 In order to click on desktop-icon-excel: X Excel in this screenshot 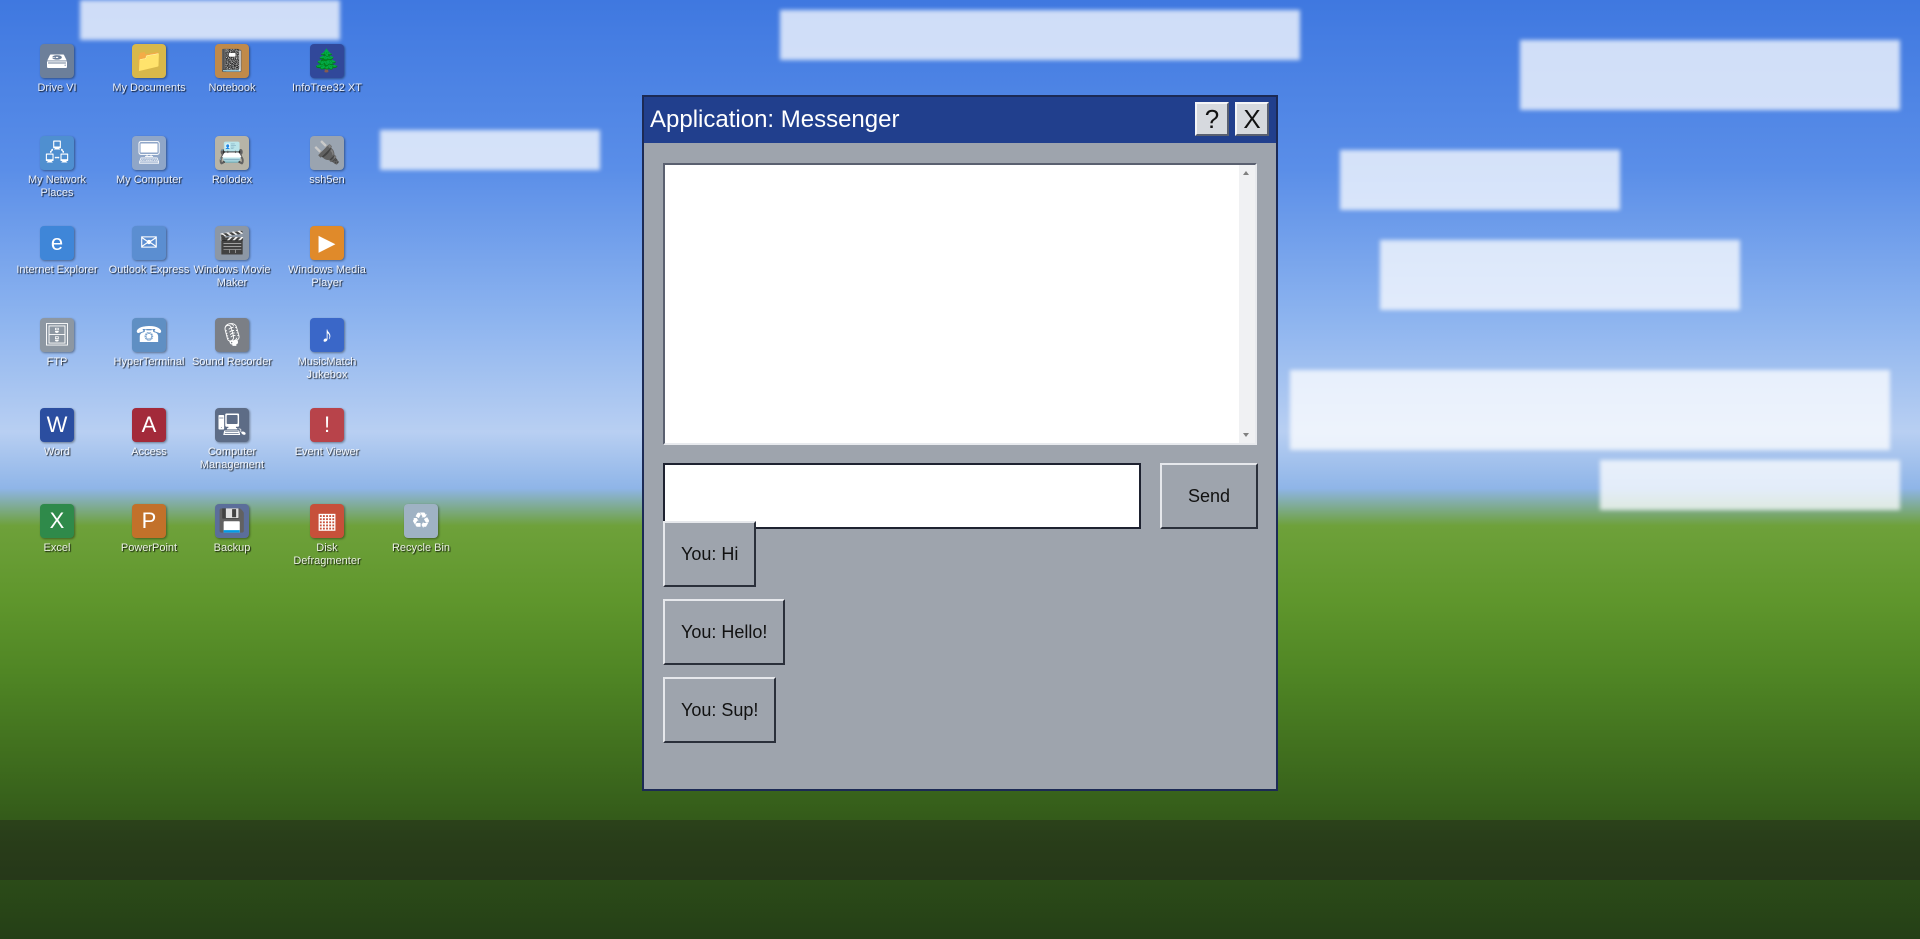, I will do `click(57, 529)`.